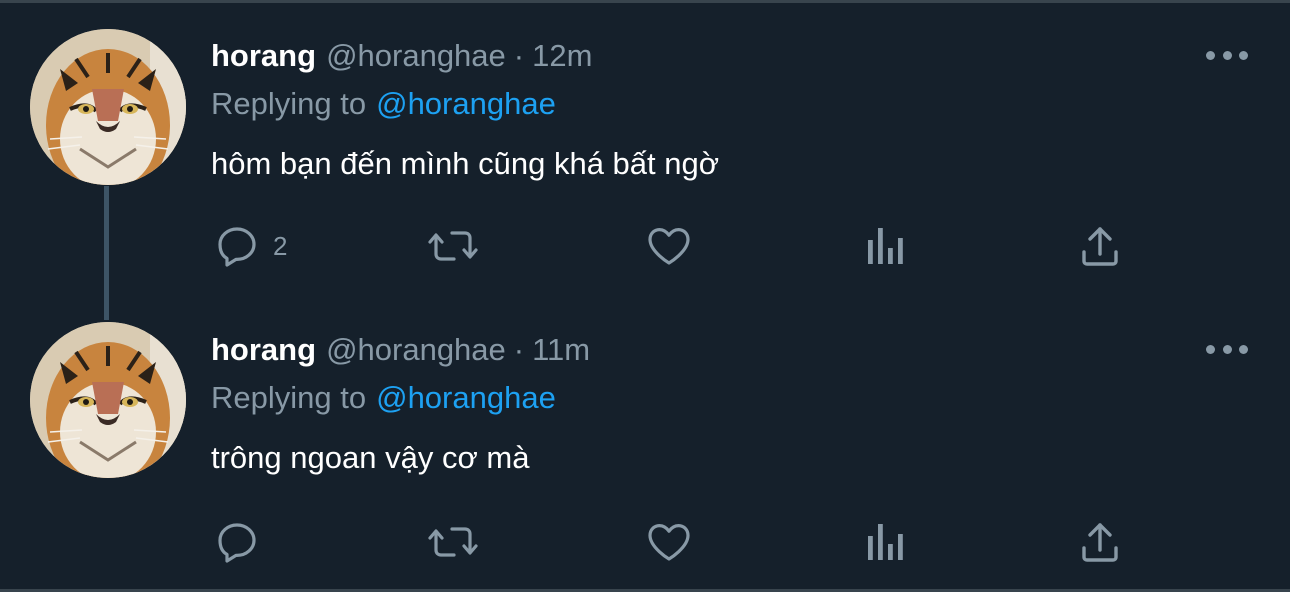  I want to click on reply-button, so click(243, 542).